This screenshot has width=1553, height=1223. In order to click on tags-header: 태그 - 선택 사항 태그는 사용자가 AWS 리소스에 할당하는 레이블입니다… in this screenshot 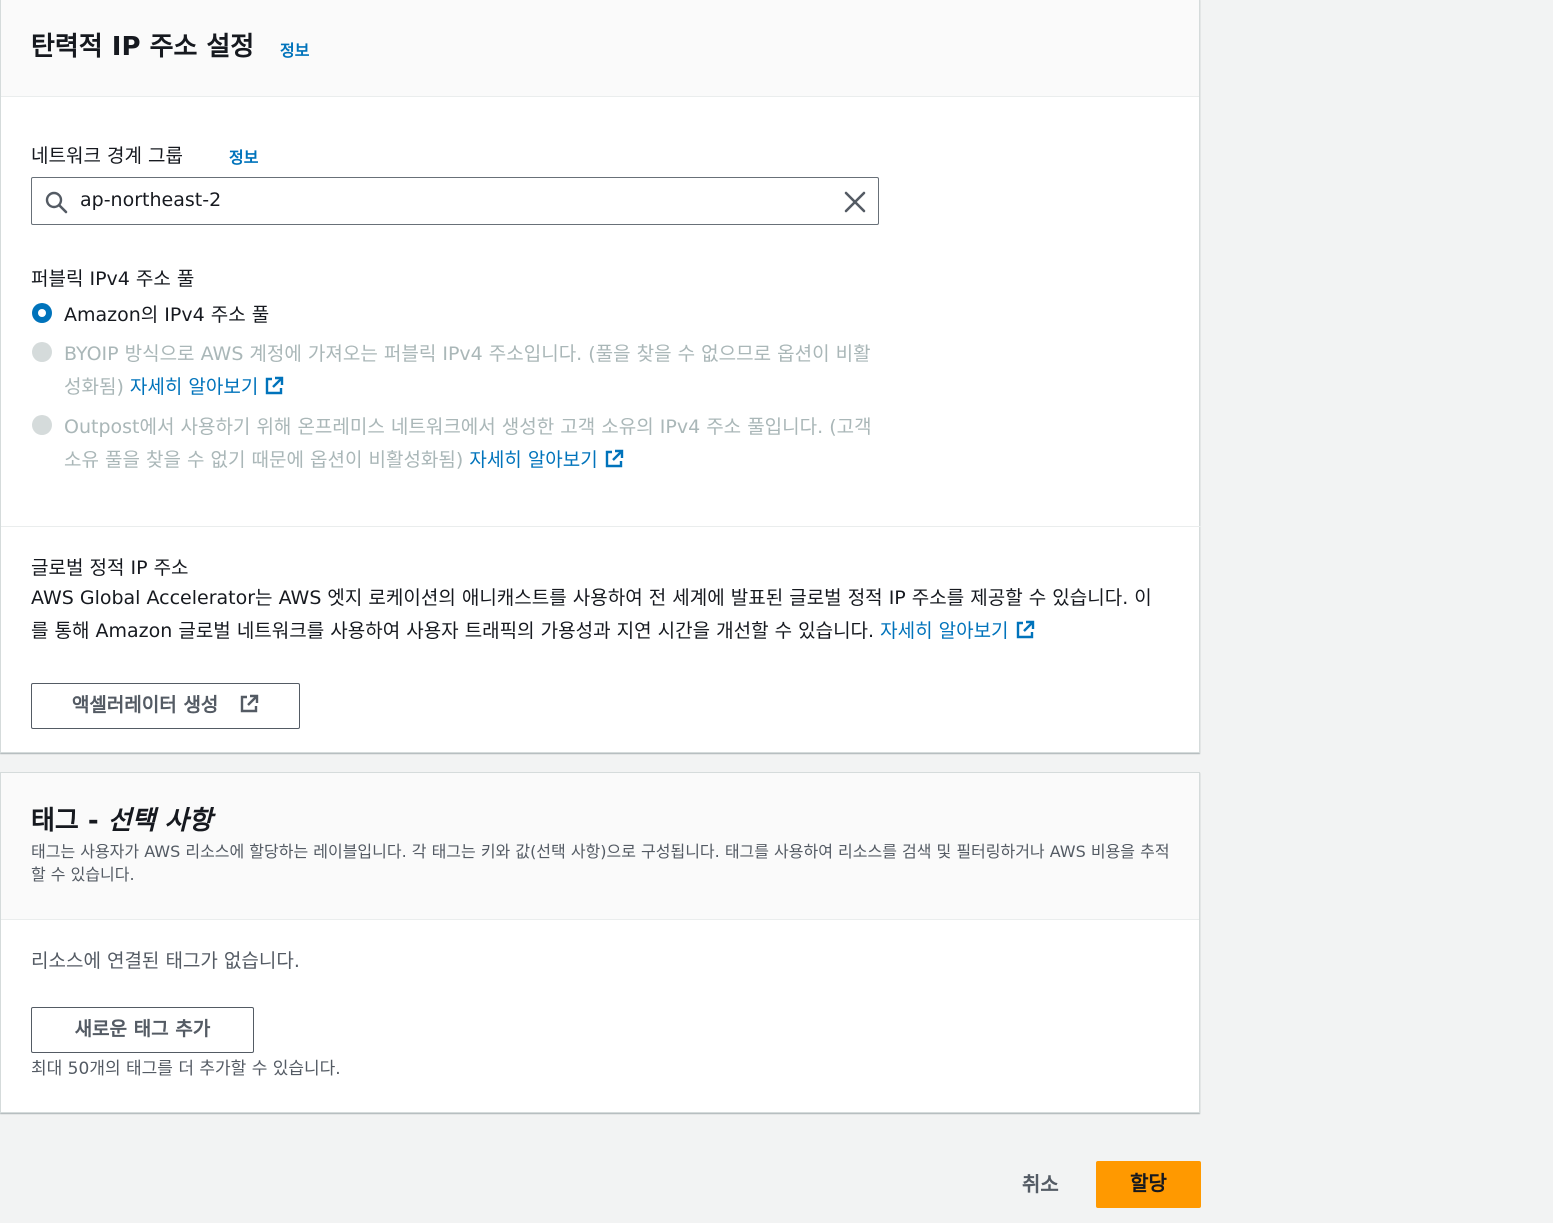, I will do `click(600, 846)`.